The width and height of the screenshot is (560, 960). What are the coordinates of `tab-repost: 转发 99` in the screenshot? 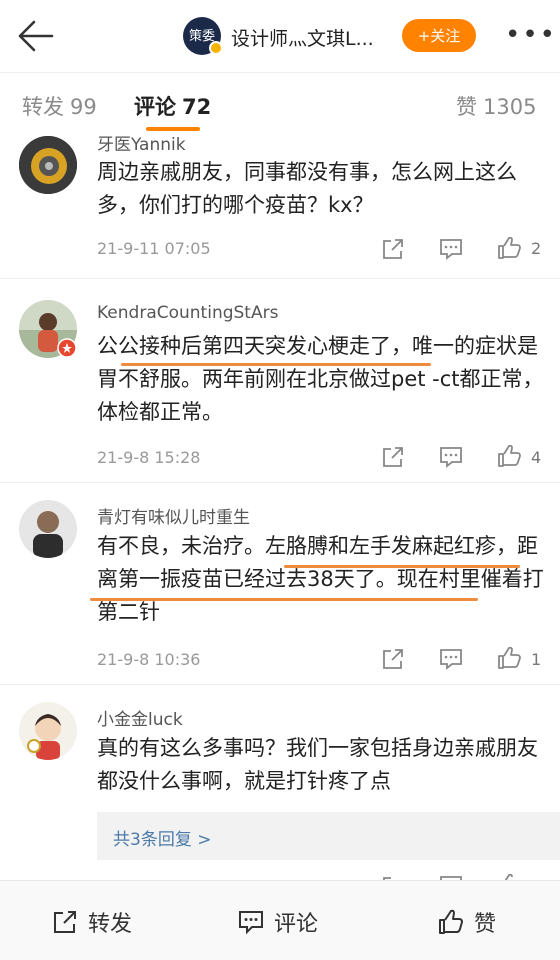 It's located at (59, 106).